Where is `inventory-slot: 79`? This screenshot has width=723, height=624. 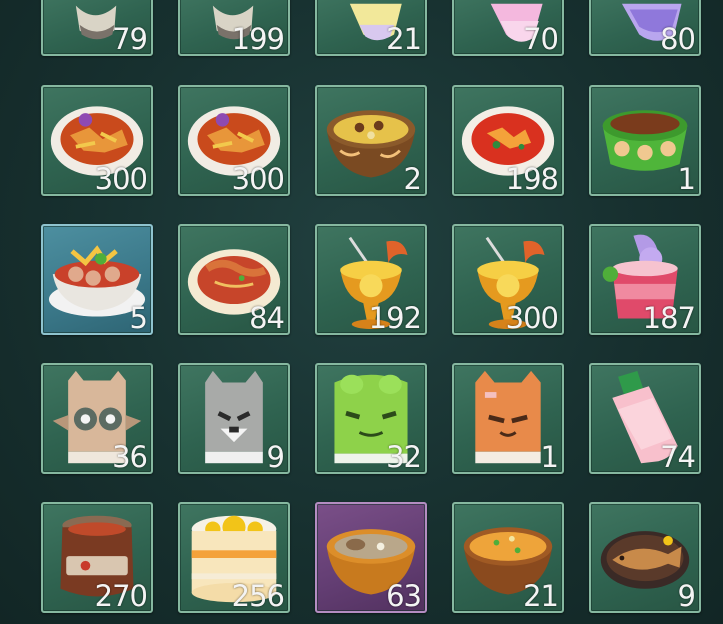
inventory-slot: 79 is located at coordinates (97, 28).